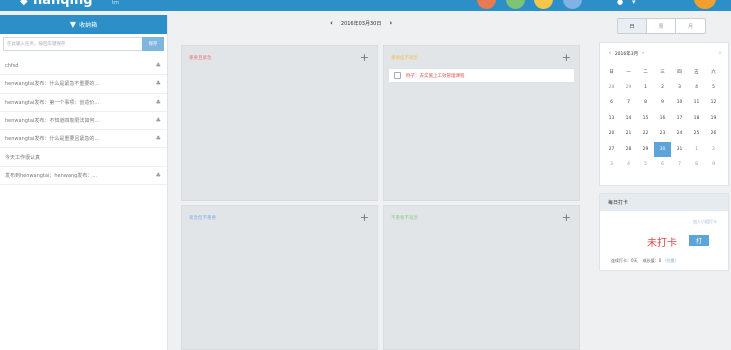  What do you see at coordinates (696, 134) in the screenshot?
I see `calendar-day: 25` at bounding box center [696, 134].